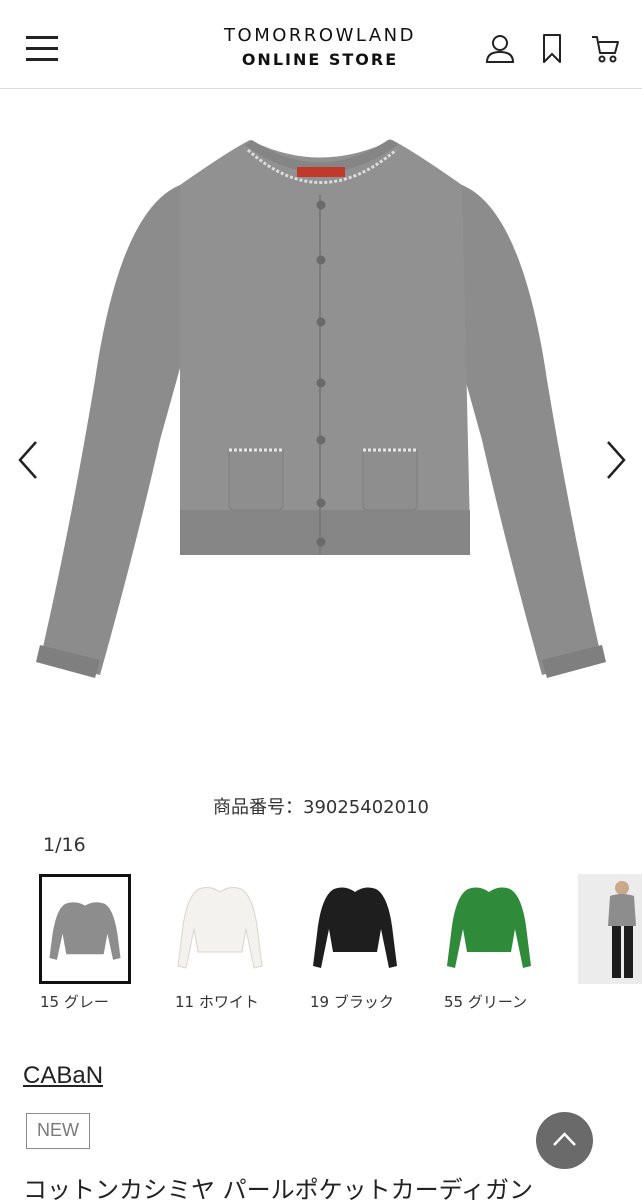 The height and width of the screenshot is (1200, 642). Describe the element at coordinates (500, 49) in the screenshot. I see `account-icon` at that location.